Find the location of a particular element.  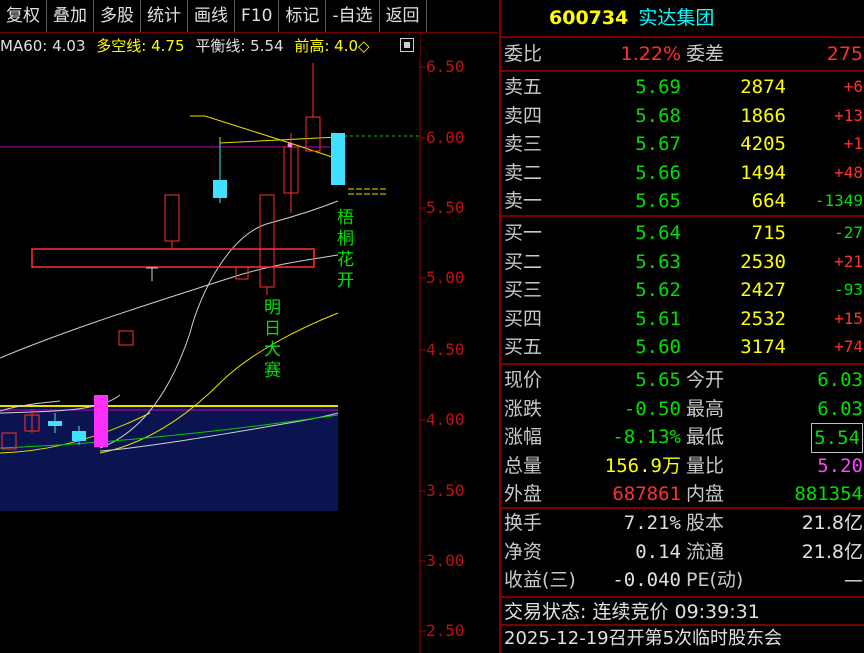

bid-level: 买三 5.62 2427 -93 is located at coordinates (682, 290).